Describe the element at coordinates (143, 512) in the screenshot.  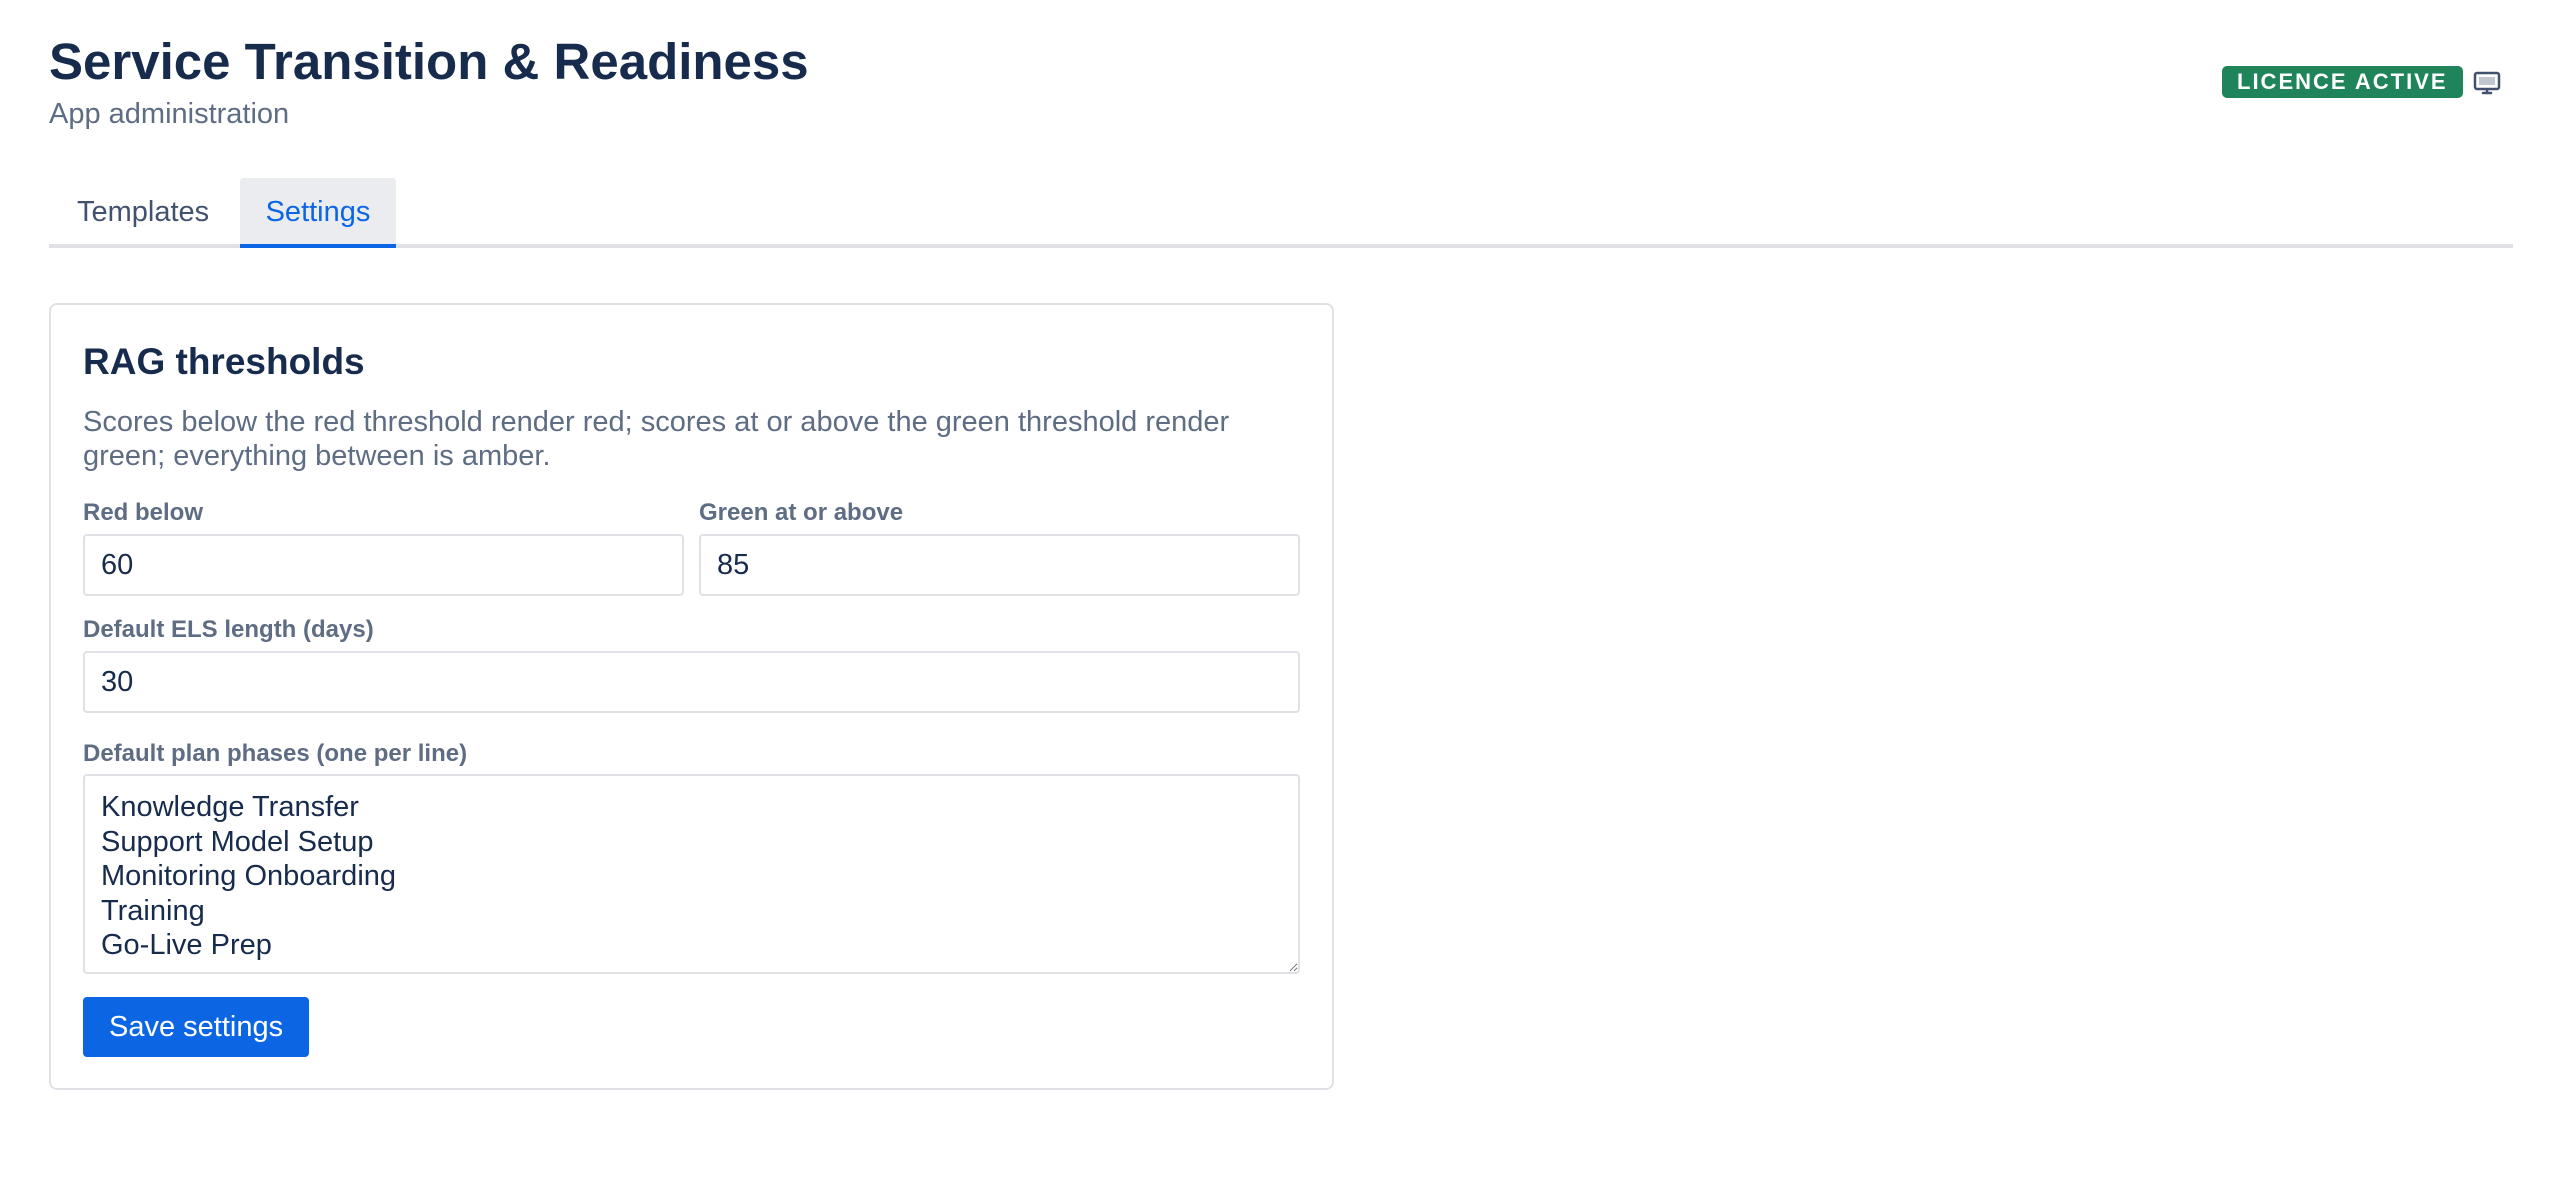
I see `red-below-label: Red below` at that location.